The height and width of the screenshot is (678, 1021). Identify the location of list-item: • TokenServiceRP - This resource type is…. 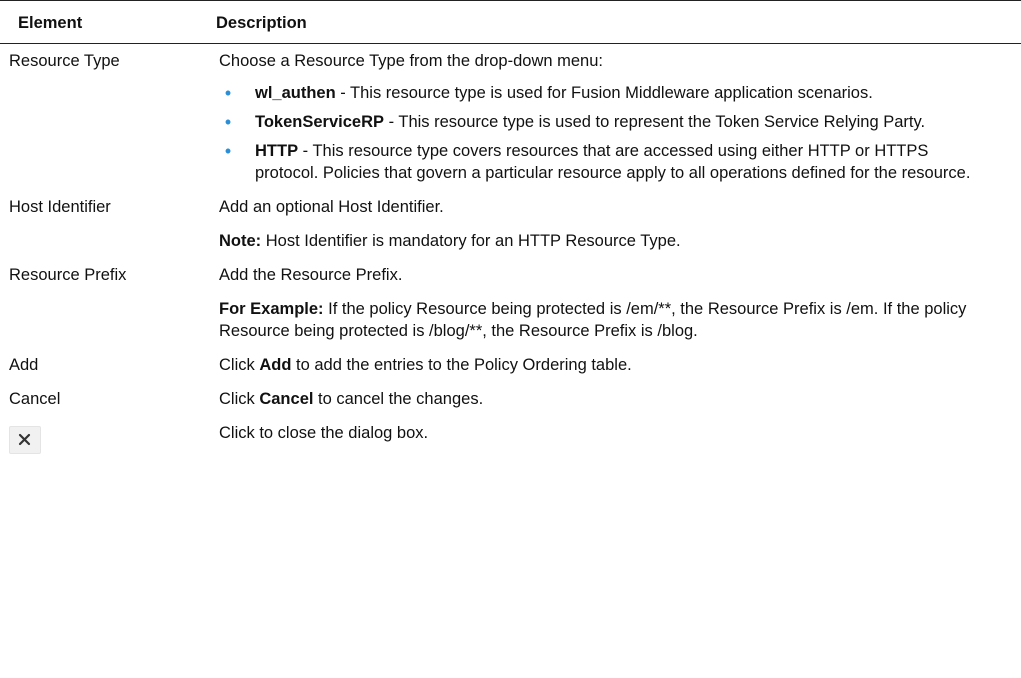
(600, 122).